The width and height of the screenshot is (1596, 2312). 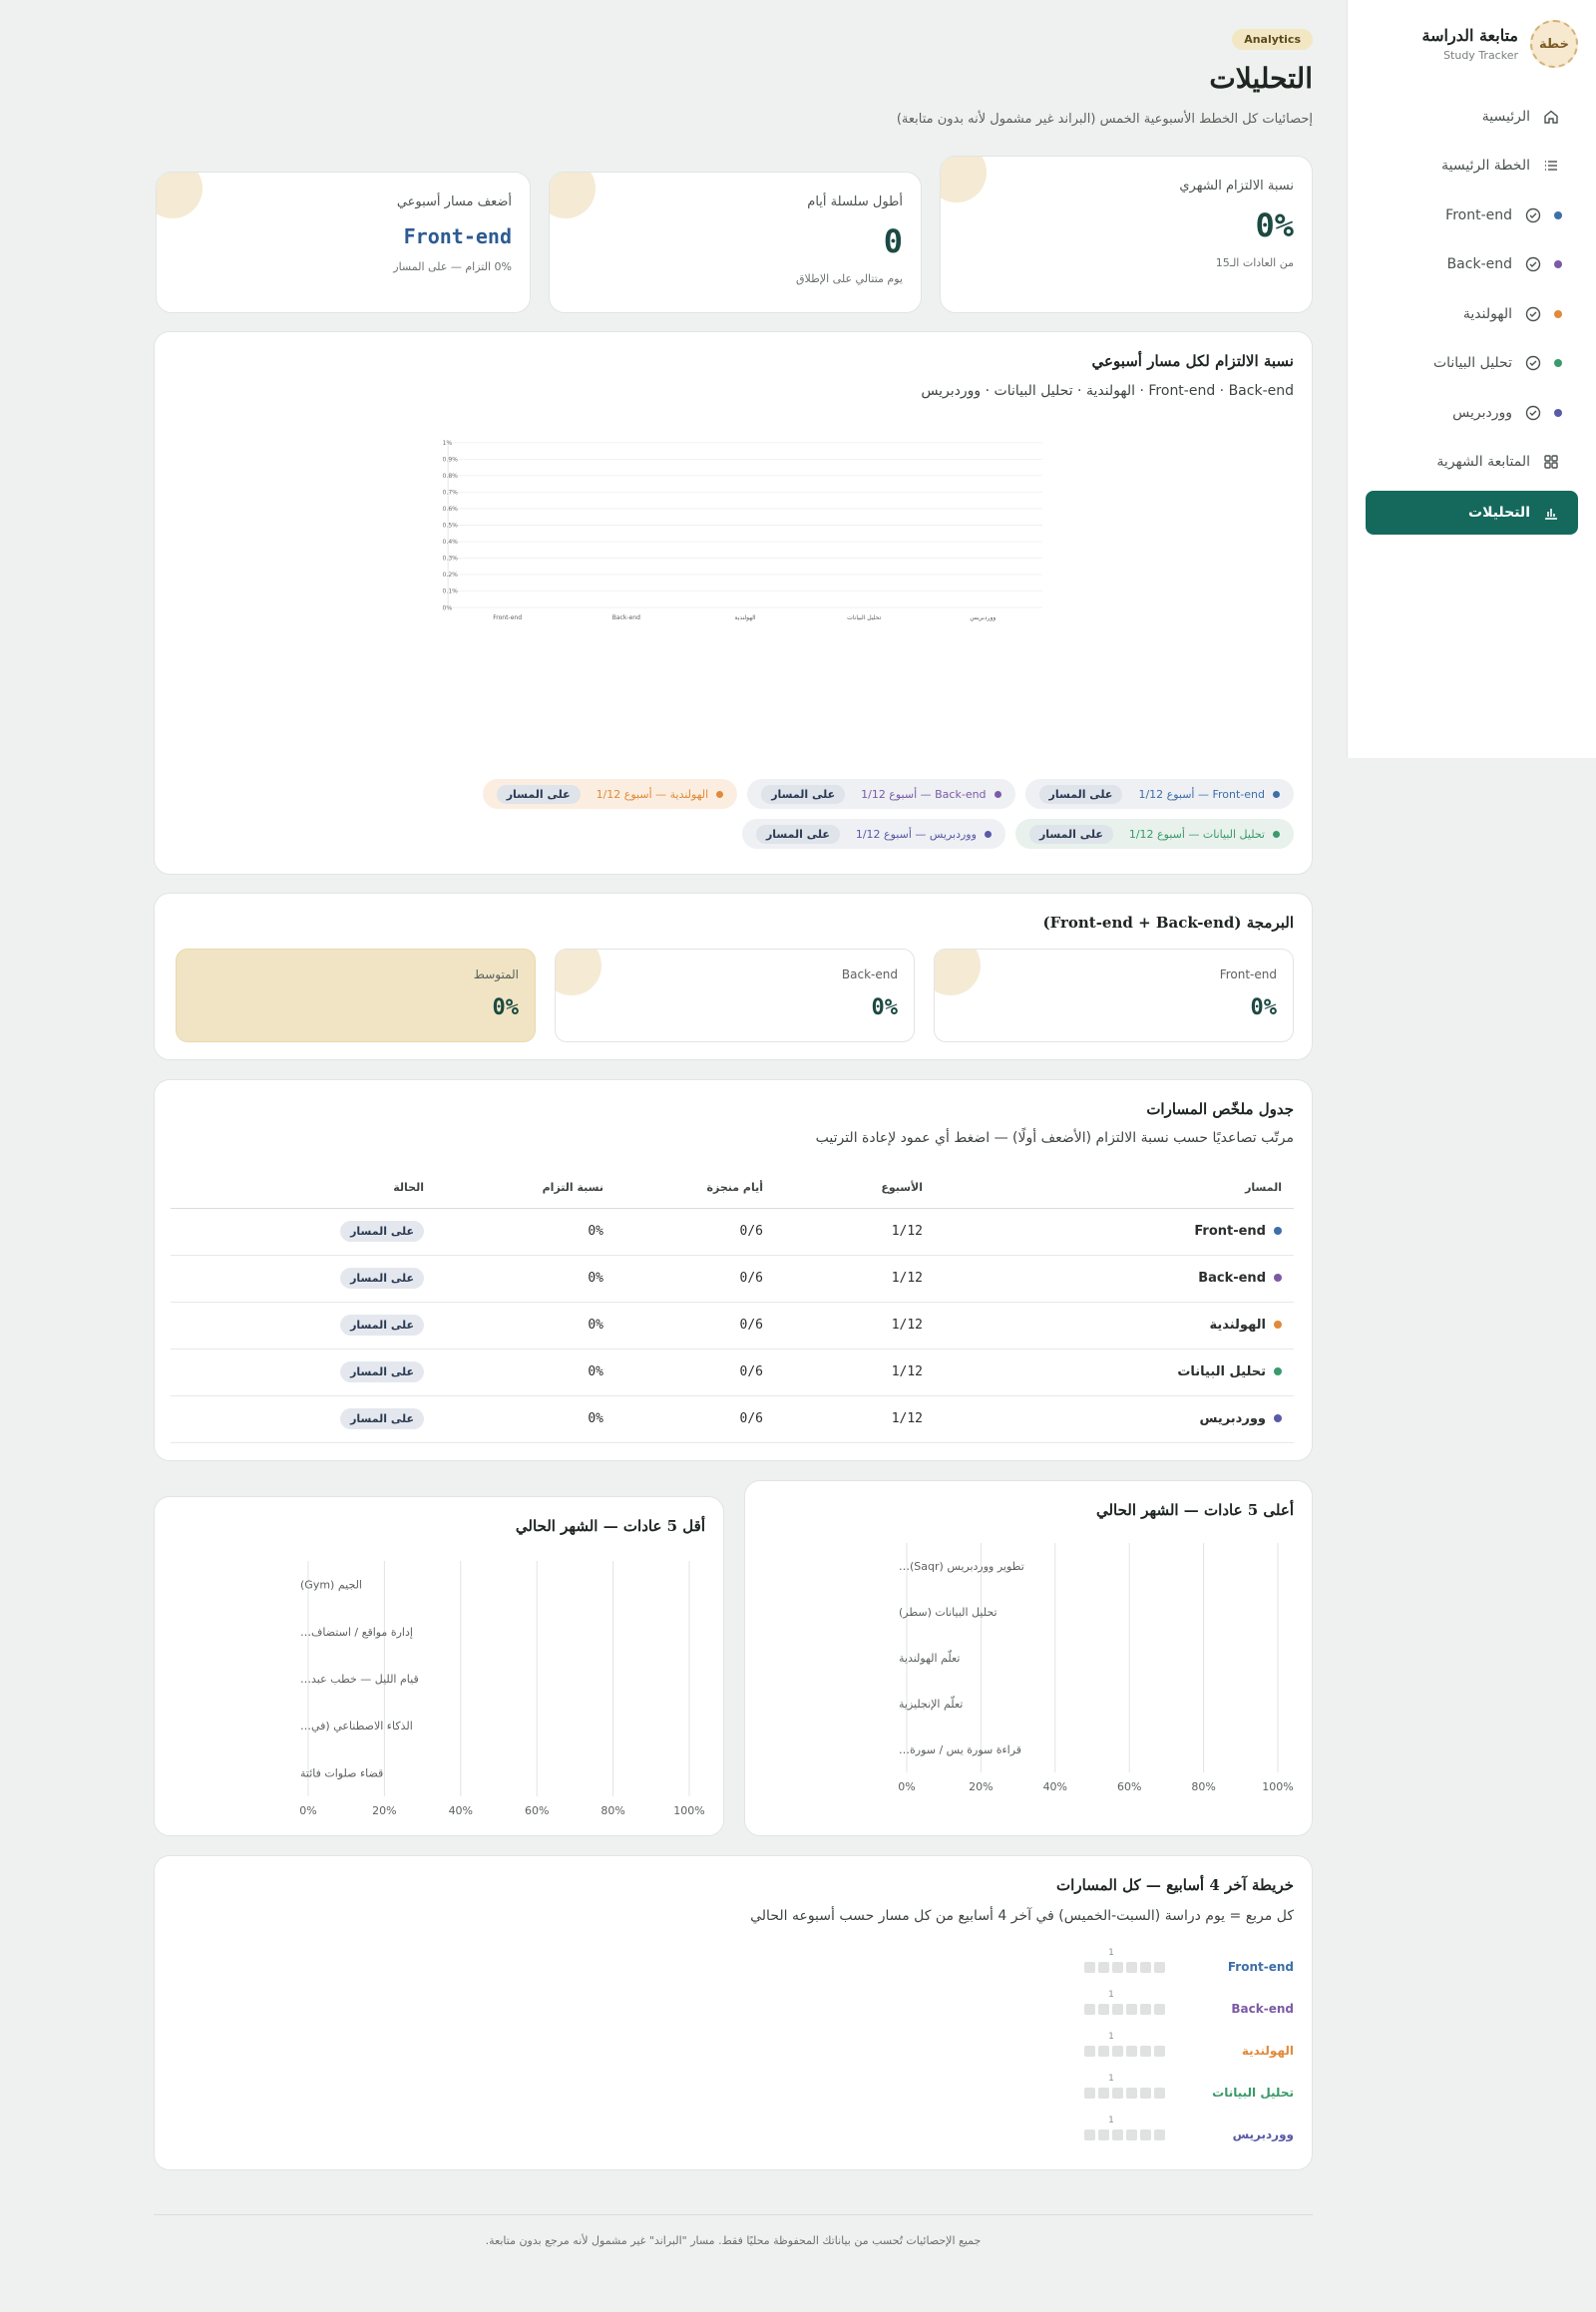 What do you see at coordinates (745, 617) in the screenshot?
I see `x-tick-label: الهولندية` at bounding box center [745, 617].